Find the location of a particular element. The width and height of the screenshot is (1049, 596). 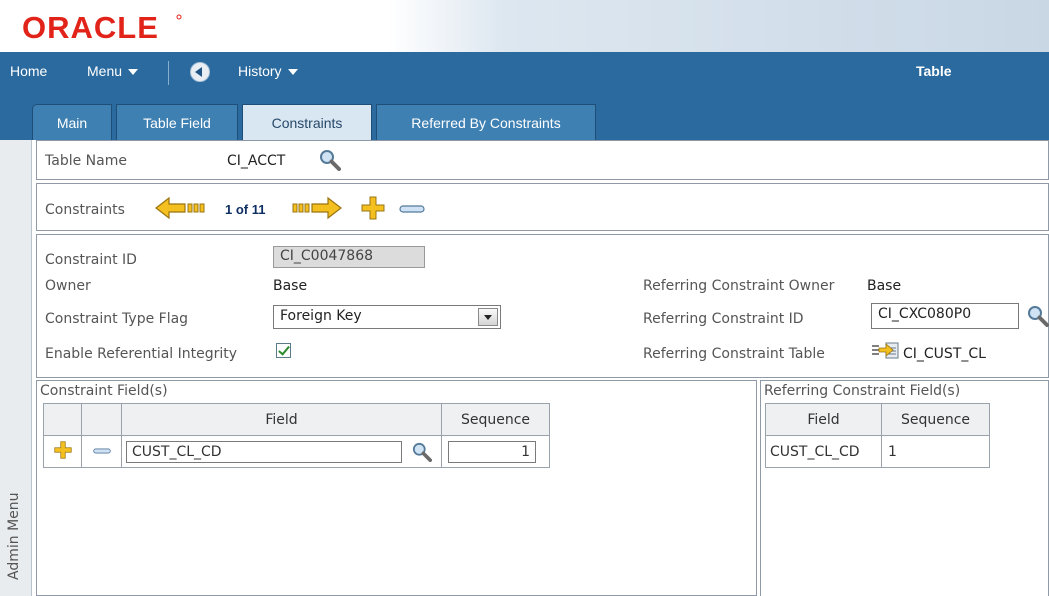

add-row-plus-icon is located at coordinates (62, 449).